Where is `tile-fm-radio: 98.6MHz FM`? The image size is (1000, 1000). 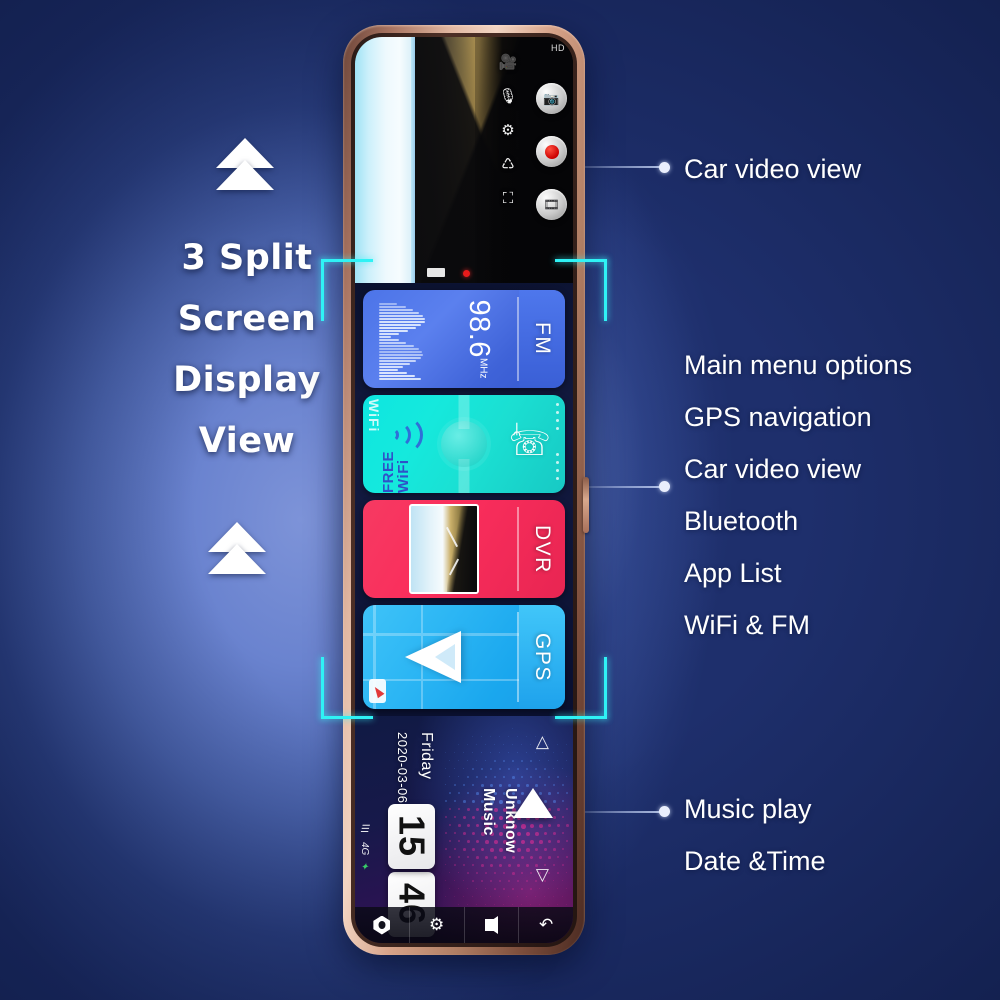
tile-fm-radio: 98.6MHz FM is located at coordinates (464, 339).